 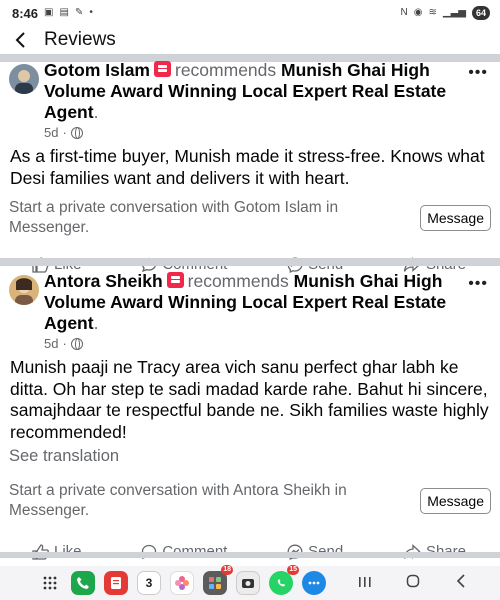 What do you see at coordinates (80, 39) in the screenshot?
I see `page-title: Reviews` at bounding box center [80, 39].